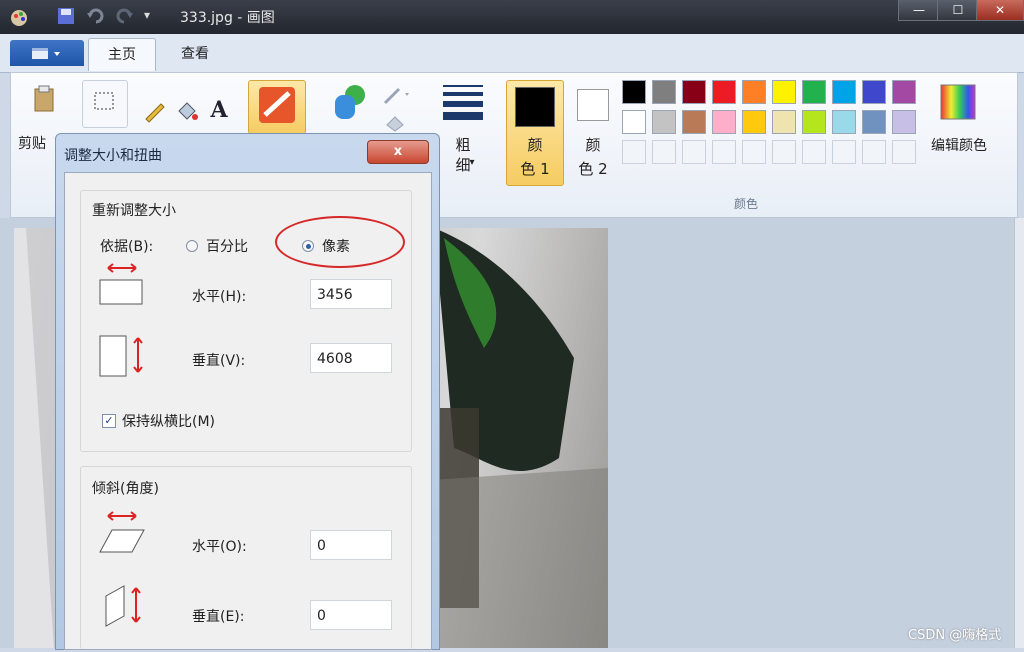 Image resolution: width=1024 pixels, height=652 pixels. Describe the element at coordinates (593, 105) in the screenshot. I see `color2-swatch` at that location.